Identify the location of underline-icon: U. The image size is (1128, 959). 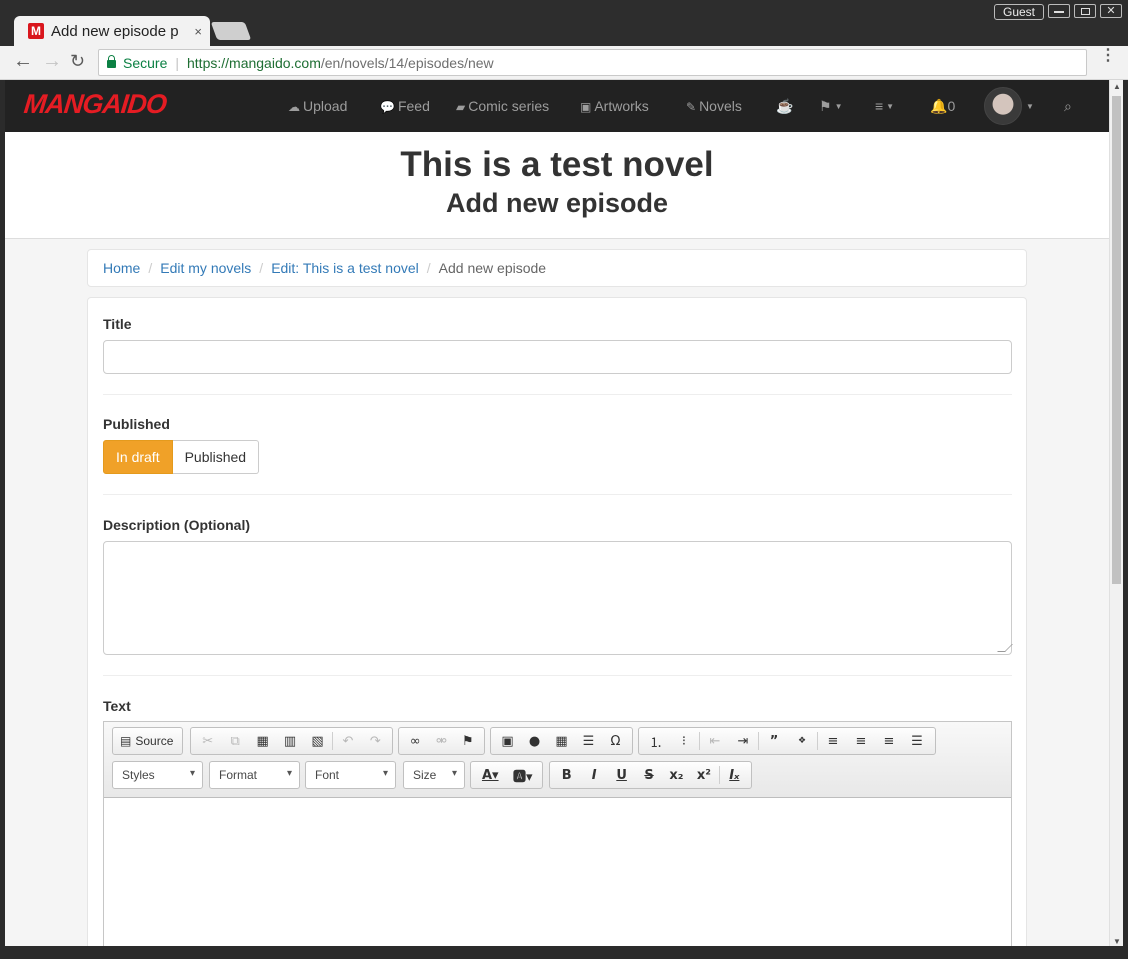
(621, 775).